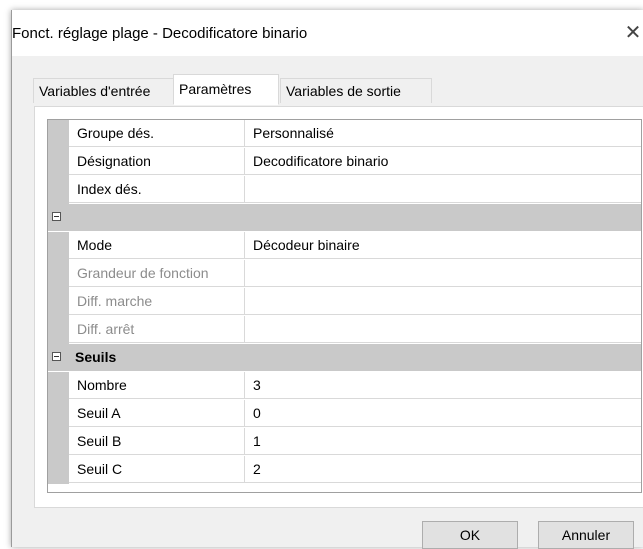 The image size is (643, 549). What do you see at coordinates (157, 133) in the screenshot?
I see `property-name: Groupe dés.` at bounding box center [157, 133].